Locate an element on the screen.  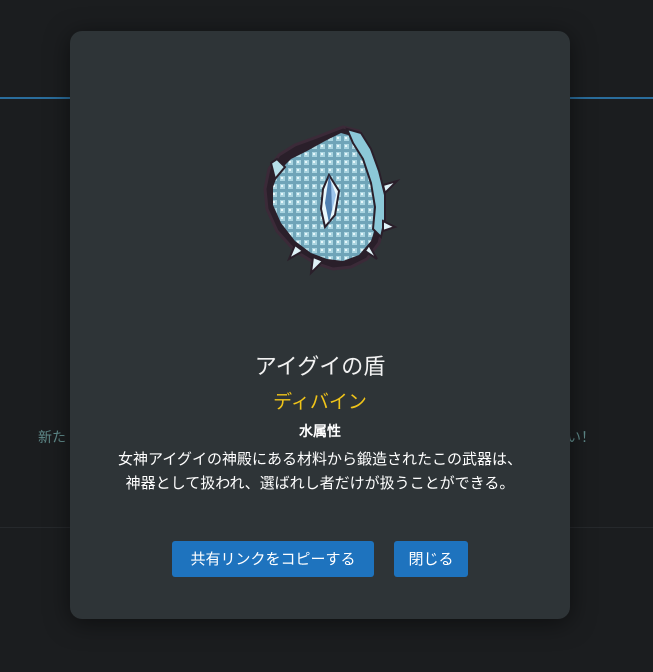
background-text-left: 新た is located at coordinates (52, 438).